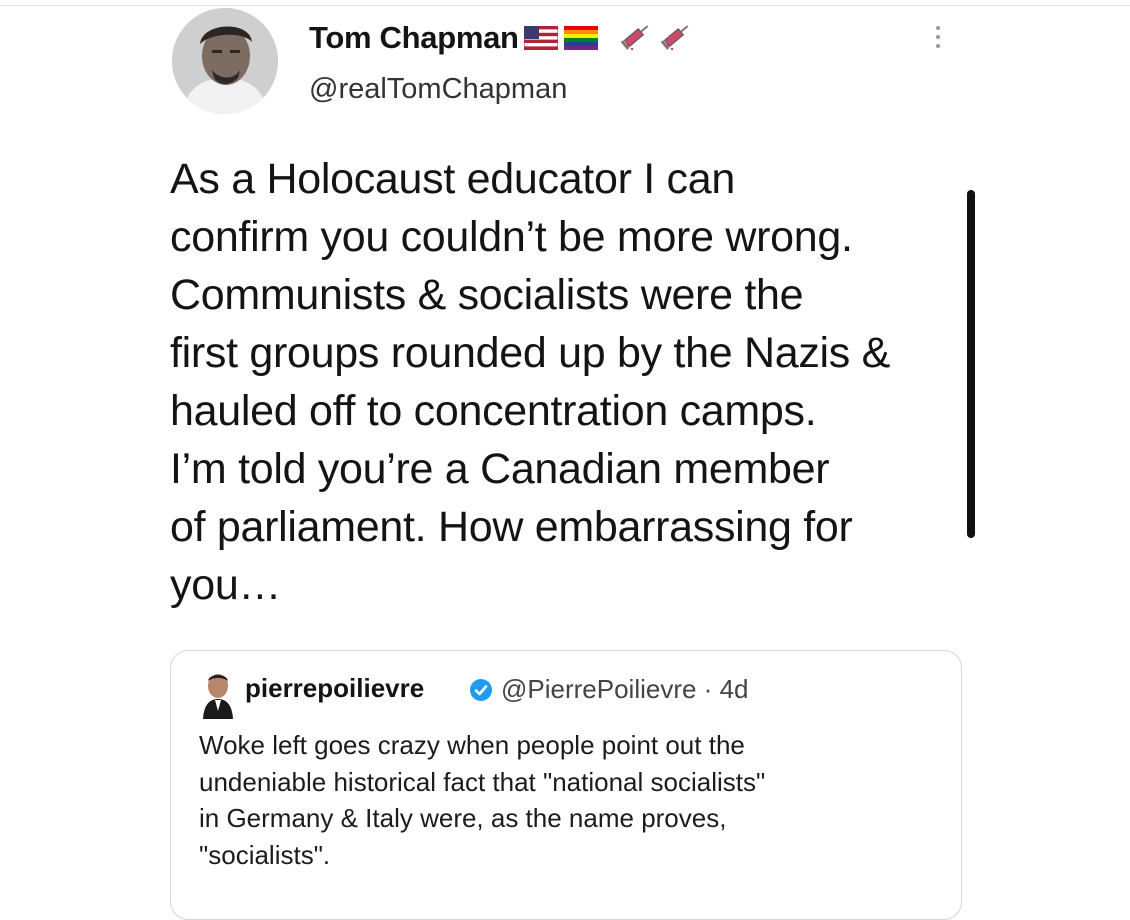 Image resolution: width=1130 pixels, height=920 pixels. I want to click on author-handle: @realTomChapman, so click(438, 89).